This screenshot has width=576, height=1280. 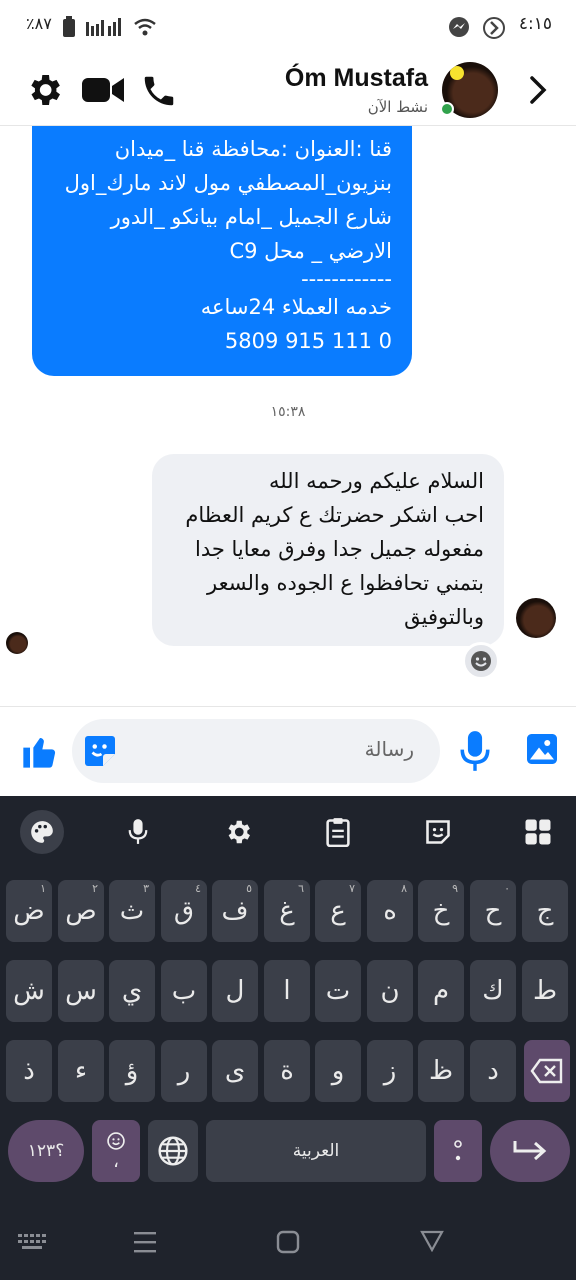 What do you see at coordinates (538, 90) in the screenshot?
I see `chevron-right-icon` at bounding box center [538, 90].